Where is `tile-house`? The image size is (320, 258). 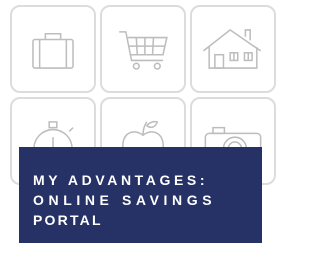 tile-house is located at coordinates (233, 49).